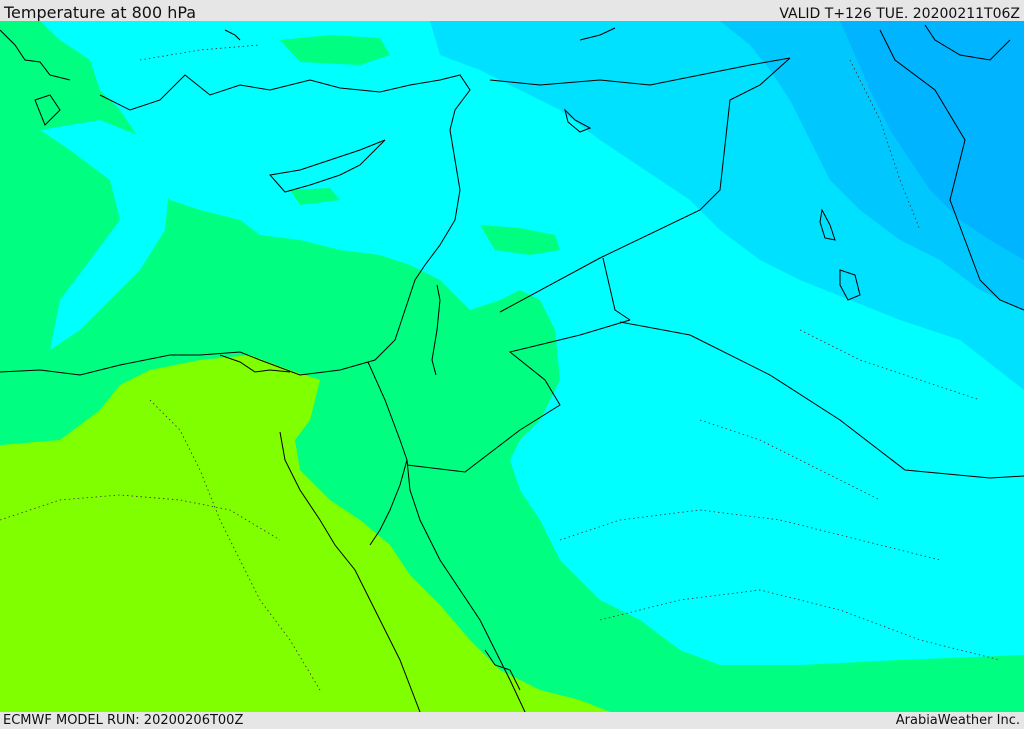 The height and width of the screenshot is (729, 1024). What do you see at coordinates (123, 720) in the screenshot?
I see `model-run: ECMWF MODEL RUN: 20200206T00Z` at bounding box center [123, 720].